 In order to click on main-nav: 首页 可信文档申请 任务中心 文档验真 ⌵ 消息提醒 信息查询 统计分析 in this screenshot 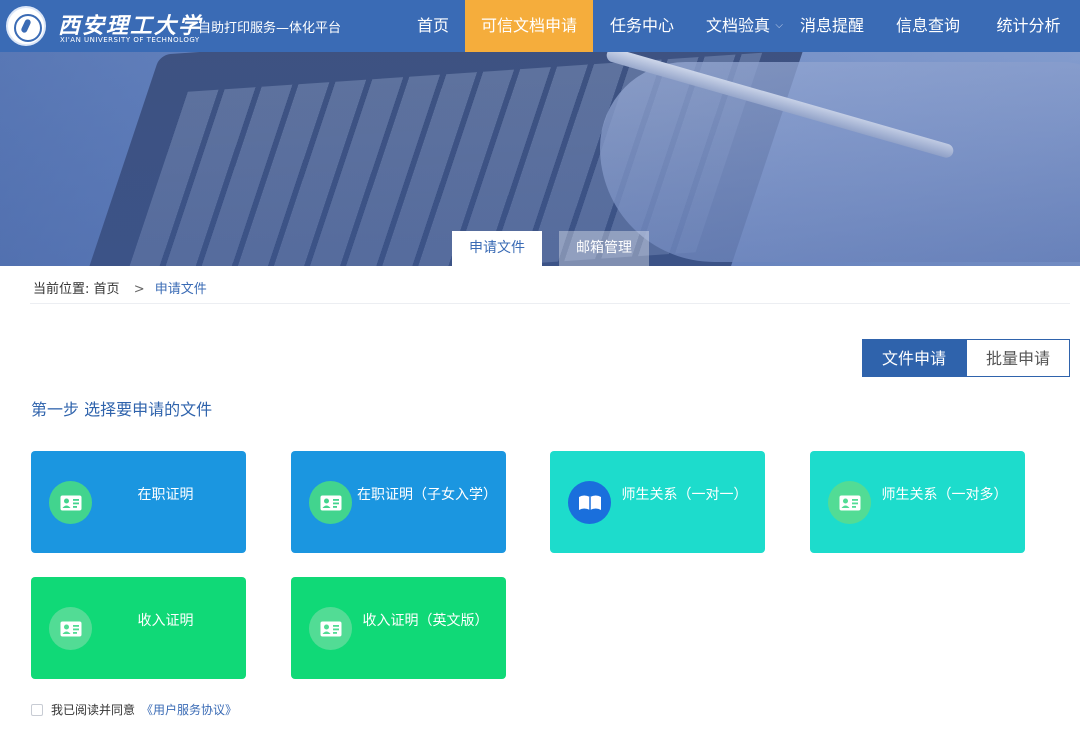, I will do `click(740, 26)`.